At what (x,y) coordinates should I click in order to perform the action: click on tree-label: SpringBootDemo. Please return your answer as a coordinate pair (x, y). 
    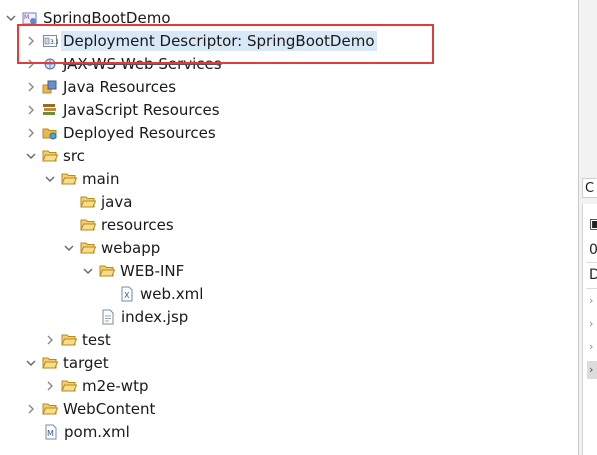
    Looking at the image, I should click on (107, 18).